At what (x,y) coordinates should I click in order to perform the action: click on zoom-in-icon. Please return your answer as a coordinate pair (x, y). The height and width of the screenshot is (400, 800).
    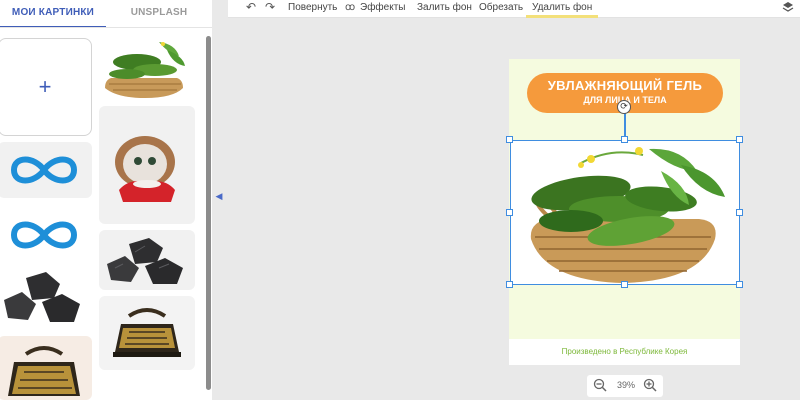
    Looking at the image, I should click on (650, 385).